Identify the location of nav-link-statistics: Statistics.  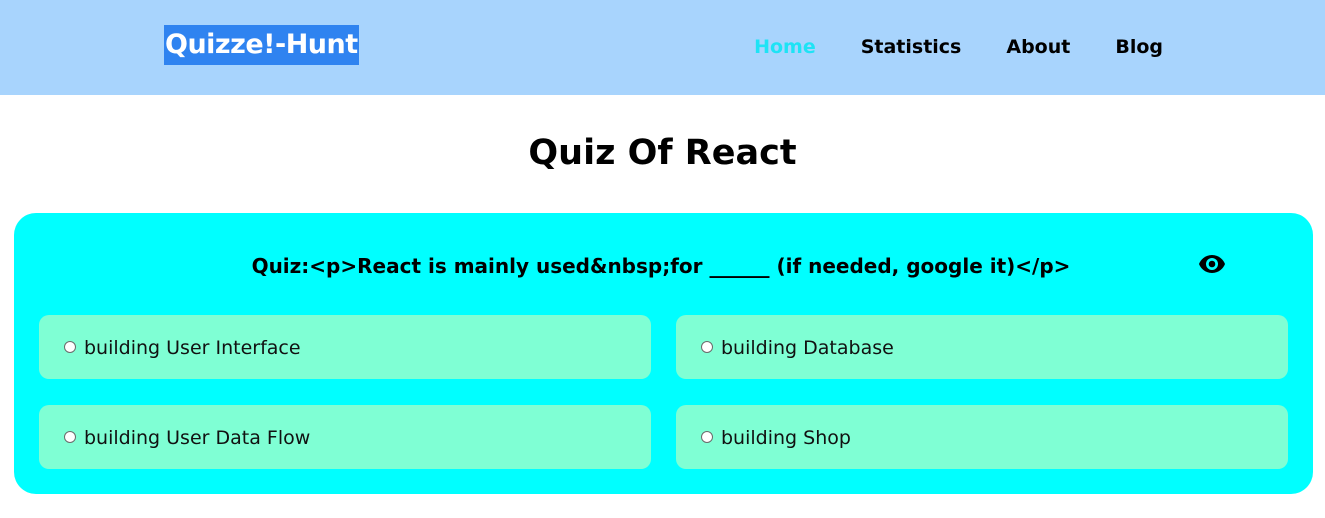
(911, 47).